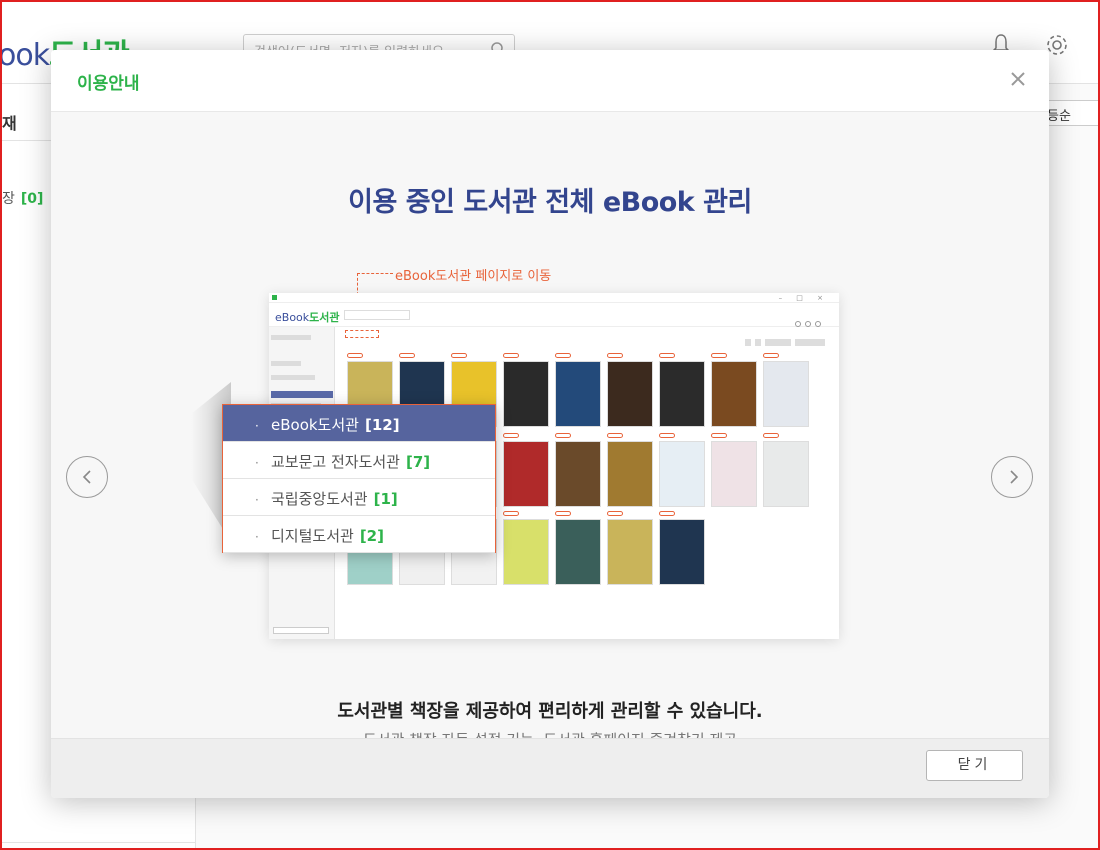 This screenshot has width=1100, height=850. Describe the element at coordinates (9, 123) in the screenshot. I see `sidebar-title: 재` at that location.